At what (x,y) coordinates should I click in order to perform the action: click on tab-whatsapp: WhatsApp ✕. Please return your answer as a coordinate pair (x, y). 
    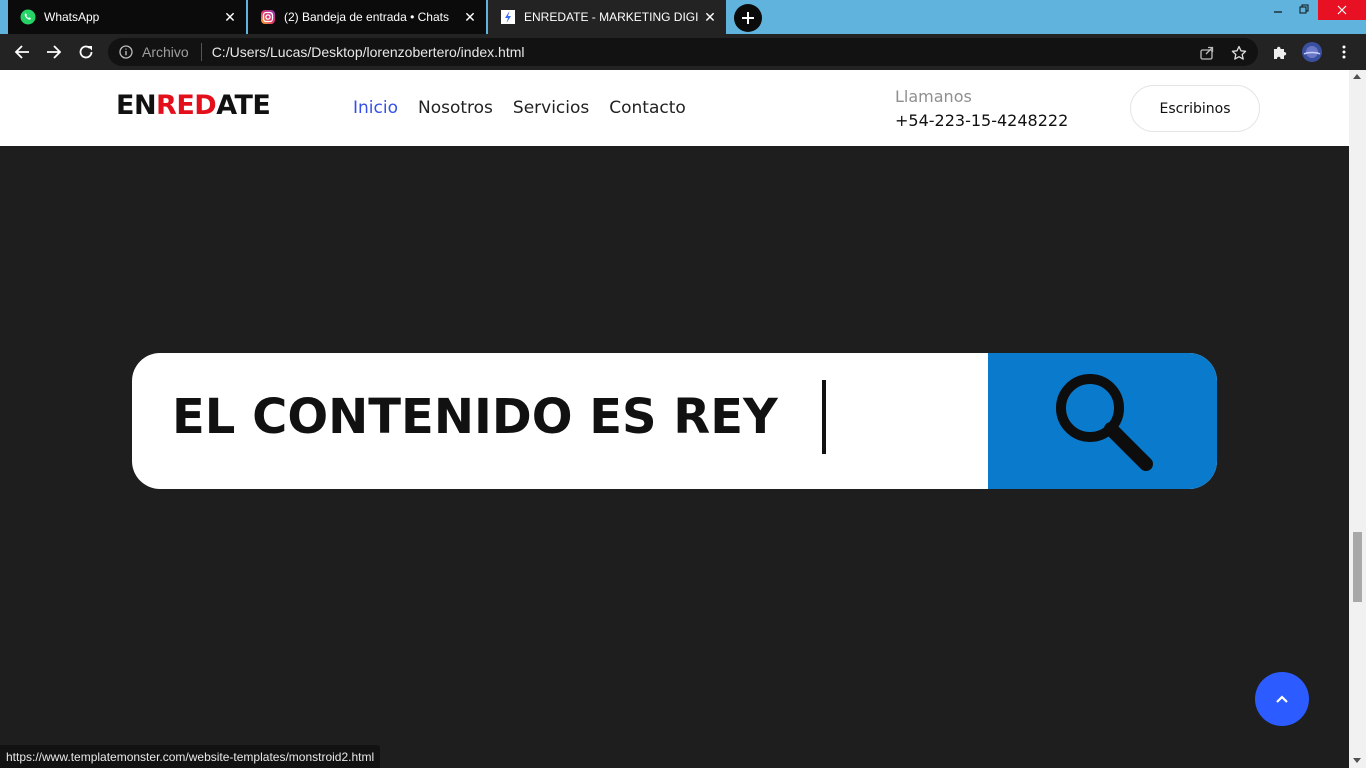
    Looking at the image, I should click on (127, 17).